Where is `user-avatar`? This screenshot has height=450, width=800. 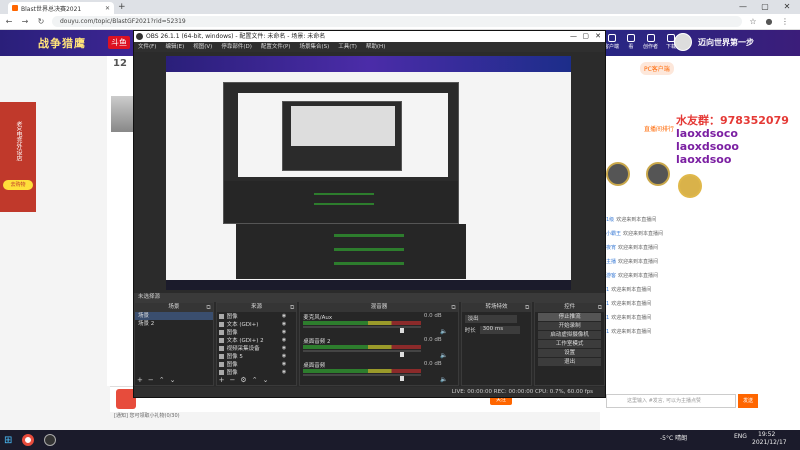 user-avatar is located at coordinates (683, 42).